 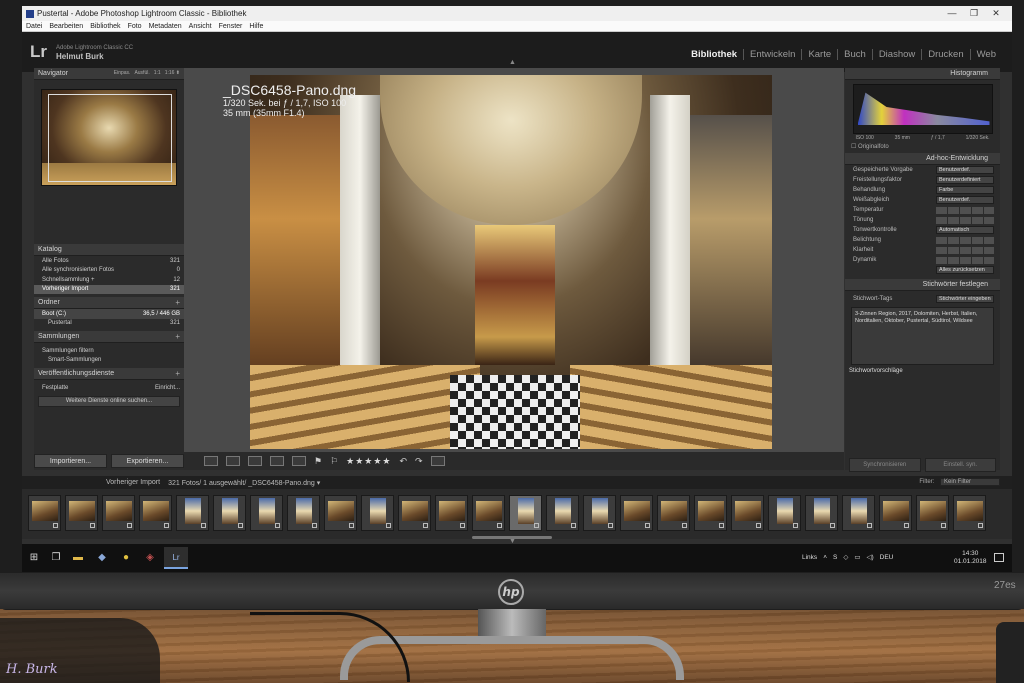 What do you see at coordinates (855, 54) in the screenshot?
I see `module-buch: Buch` at bounding box center [855, 54].